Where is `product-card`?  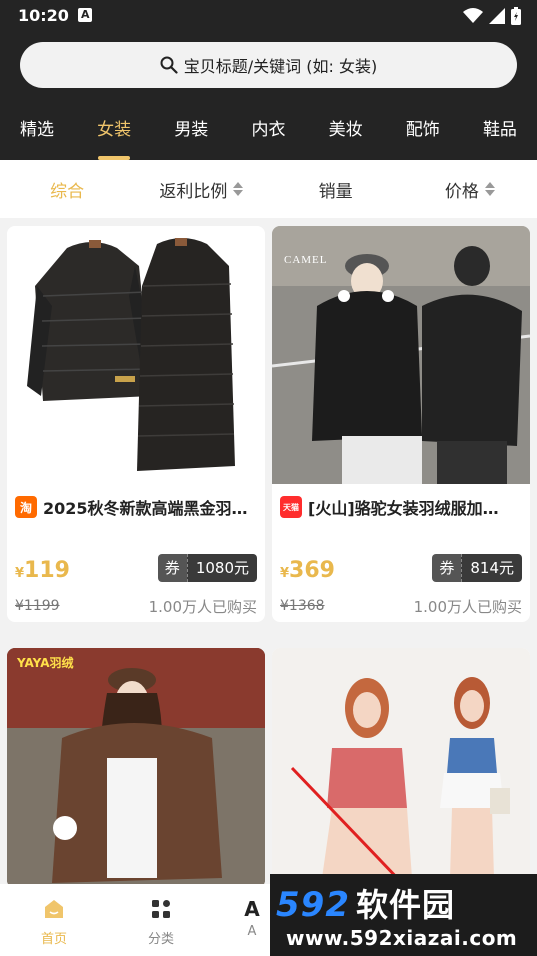
product-card is located at coordinates (401, 768).